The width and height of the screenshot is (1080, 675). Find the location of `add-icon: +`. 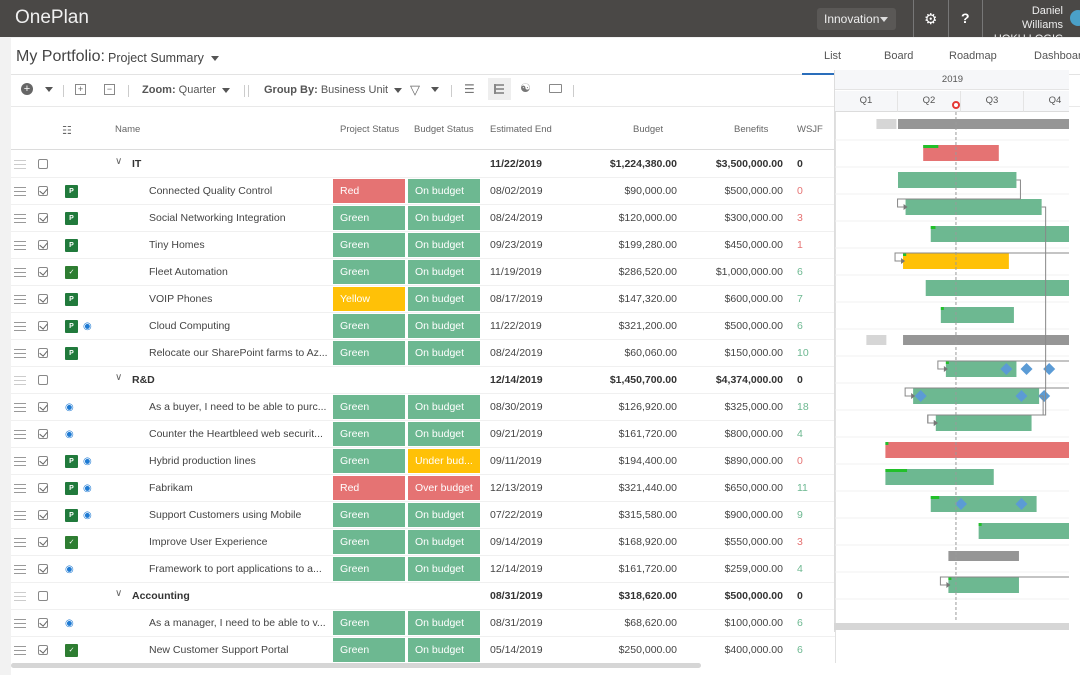

add-icon: + is located at coordinates (27, 89).